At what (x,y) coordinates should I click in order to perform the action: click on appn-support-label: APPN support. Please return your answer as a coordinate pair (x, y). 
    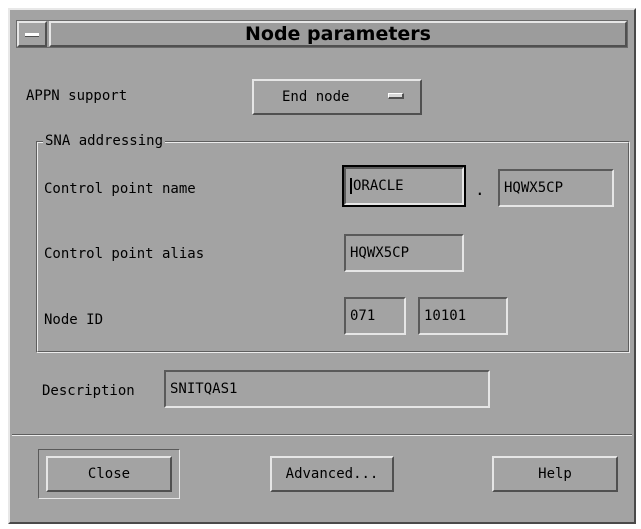
    Looking at the image, I should click on (77, 96).